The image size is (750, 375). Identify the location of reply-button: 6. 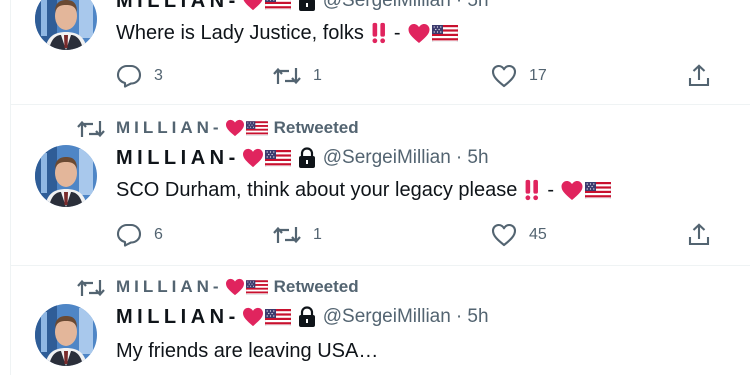
(139, 235).